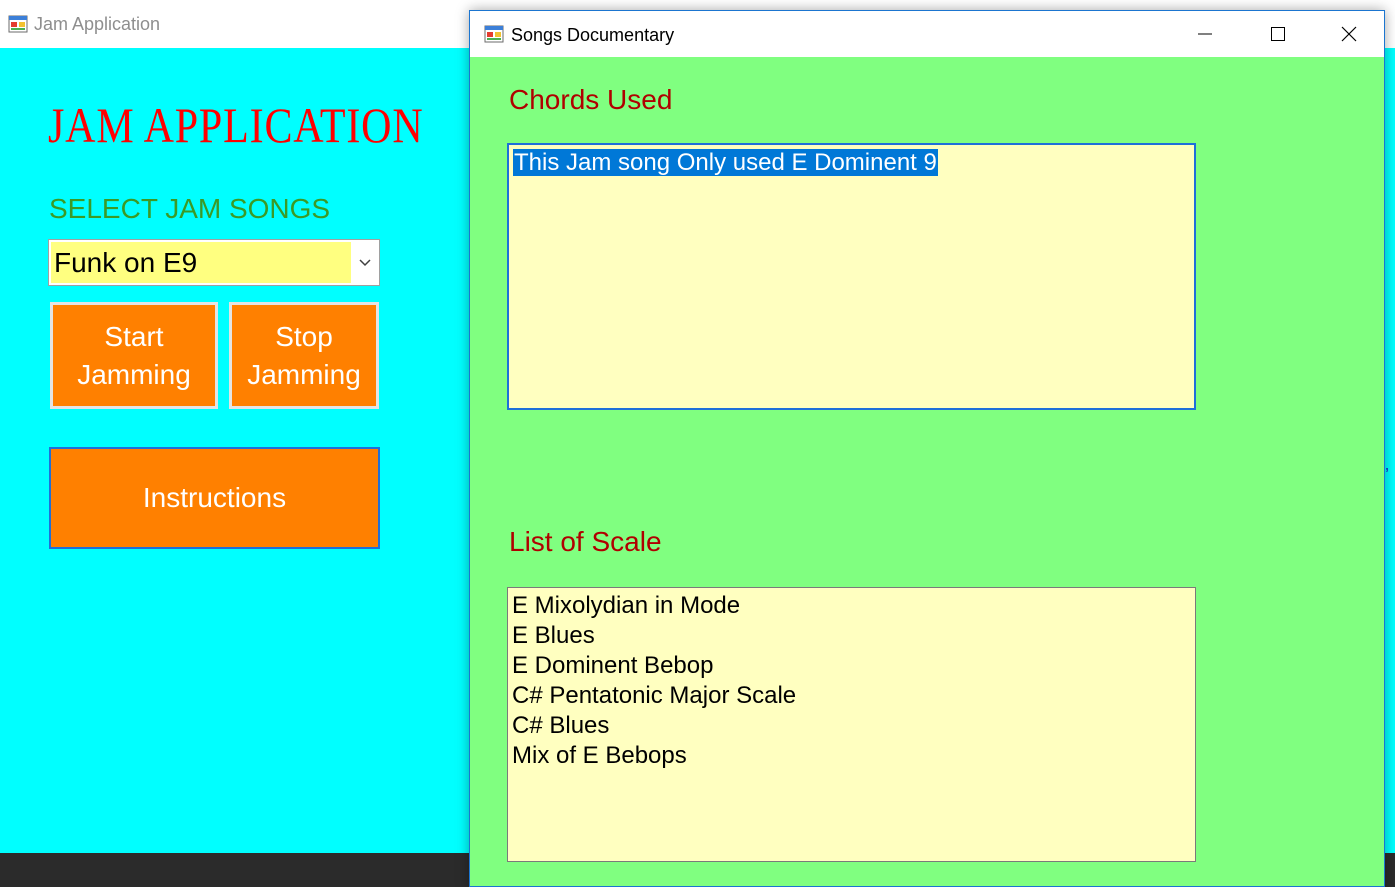 The image size is (1395, 887). I want to click on instructions-label: Instructions, so click(214, 497).